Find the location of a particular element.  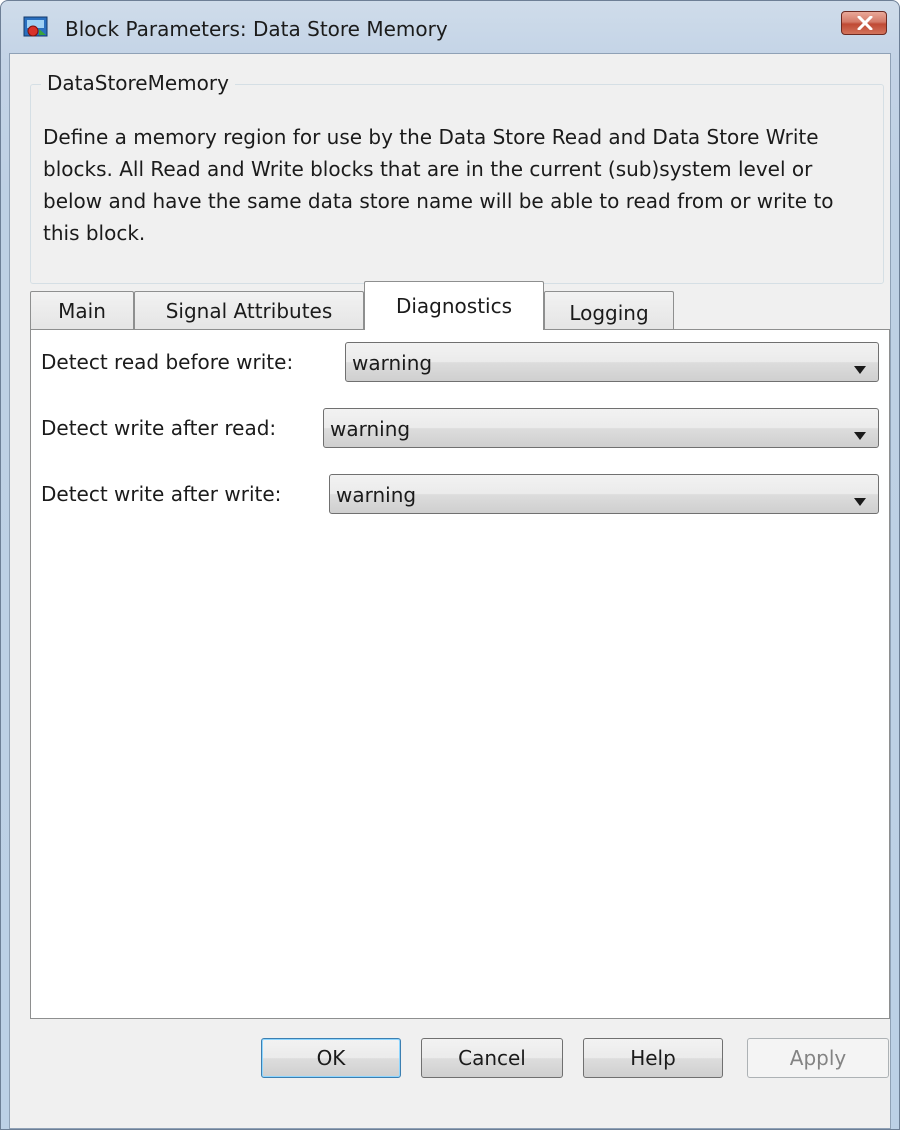

tab-logging: Logging is located at coordinates (609, 310).